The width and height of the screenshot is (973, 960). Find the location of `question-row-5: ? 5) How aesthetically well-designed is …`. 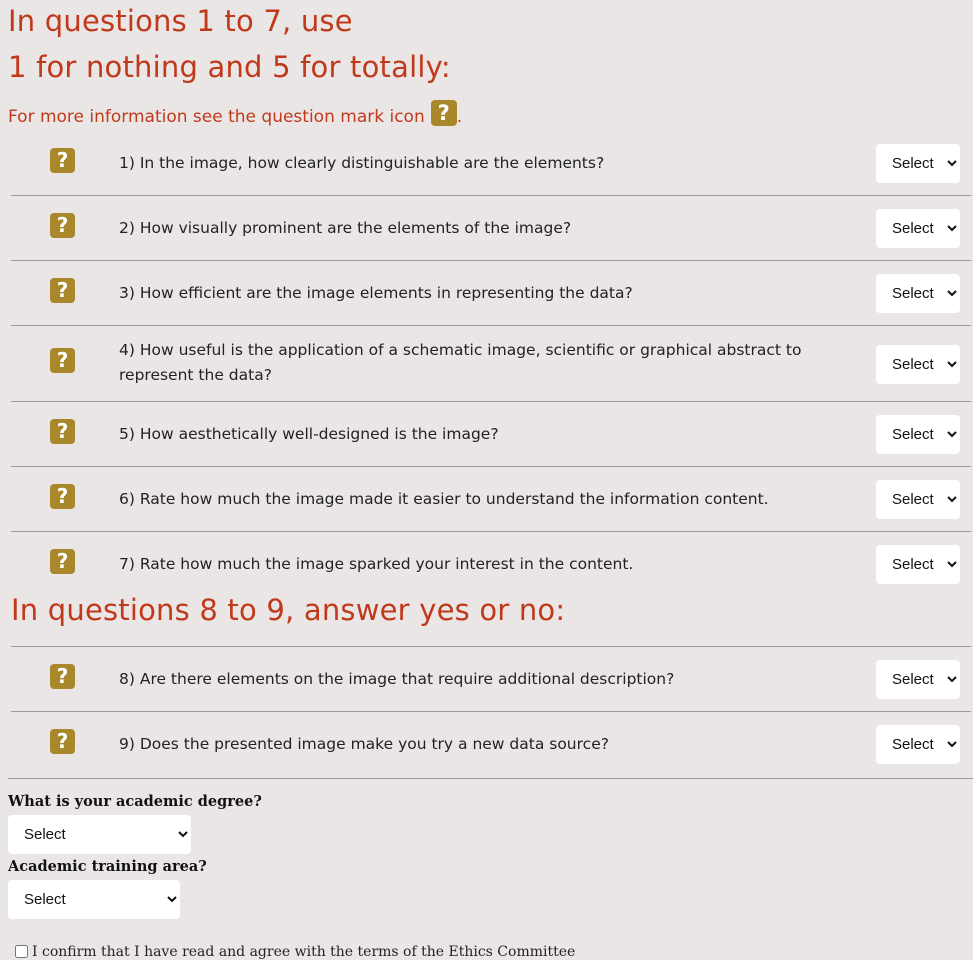

question-row-5: ? 5) How aesthetically well-designed is … is located at coordinates (491, 435).